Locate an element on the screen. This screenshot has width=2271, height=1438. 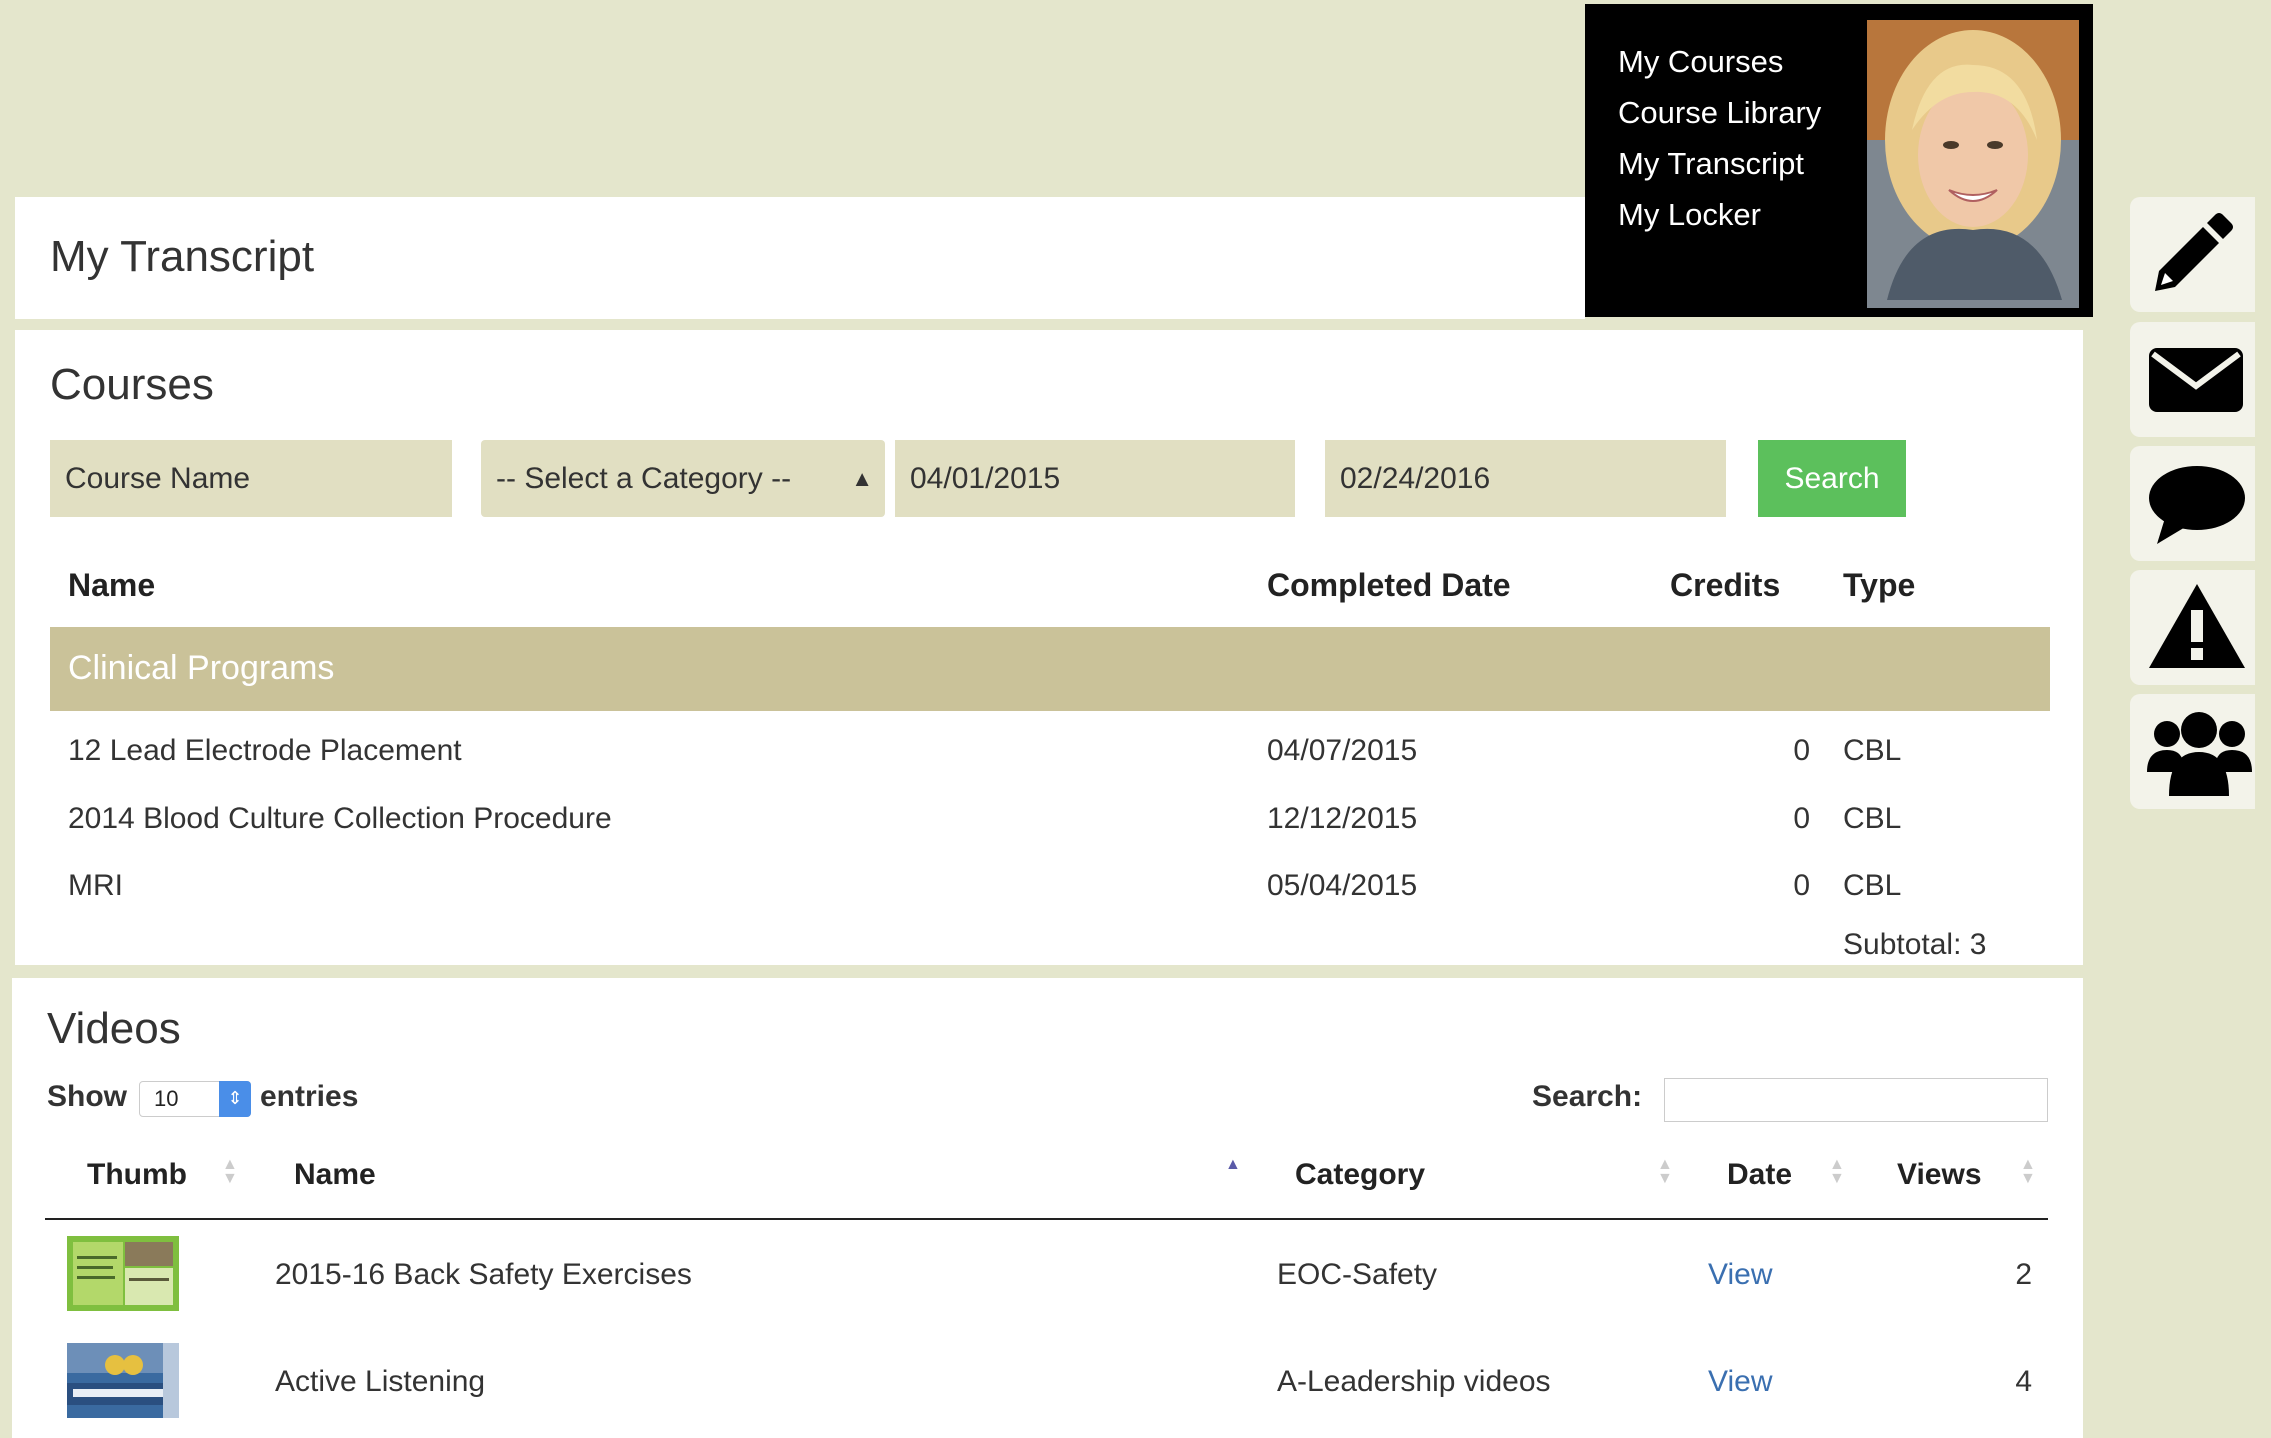
page-title: My Transcript is located at coordinates (182, 256).